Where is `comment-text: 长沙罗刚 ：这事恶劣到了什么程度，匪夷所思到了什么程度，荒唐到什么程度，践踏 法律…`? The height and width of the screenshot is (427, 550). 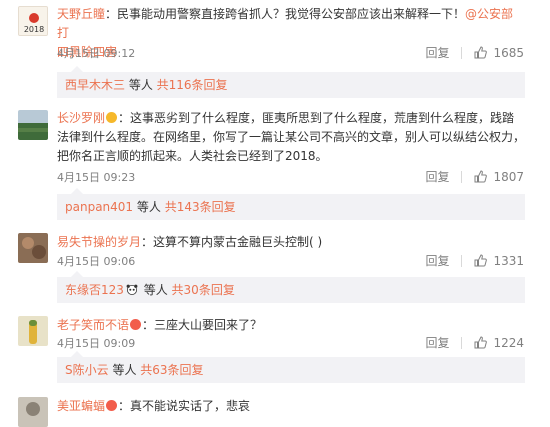 comment-text: 长沙罗刚 ：这事恶劣到了什么程度，匪夷所思到了什么程度，荒唐到什么程度，践踏 法律… is located at coordinates (291, 137).